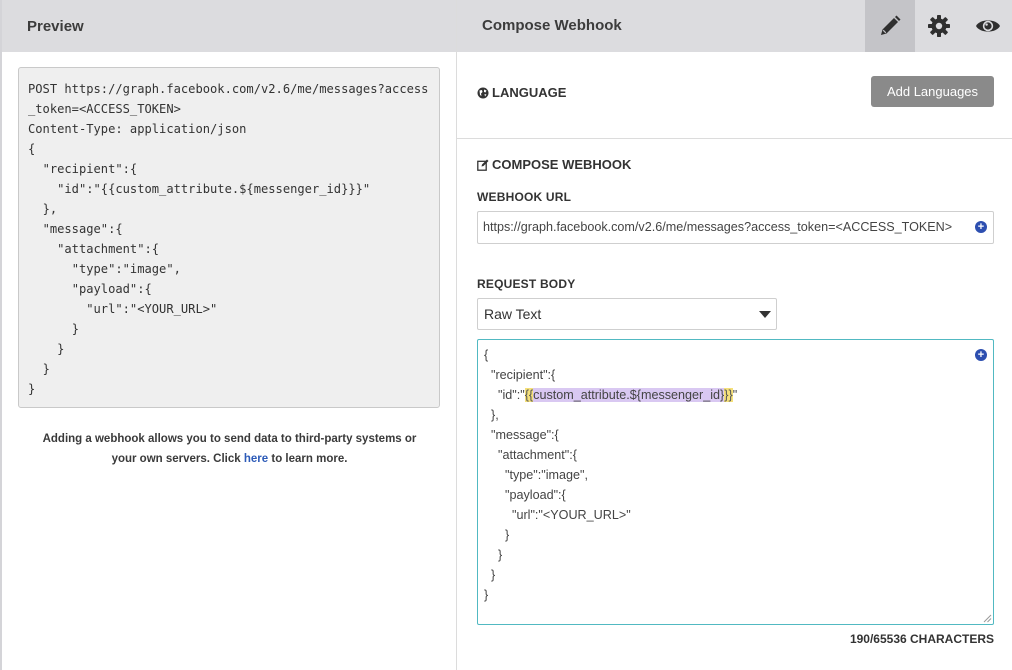 Image resolution: width=1012 pixels, height=670 pixels. What do you see at coordinates (987, 618) in the screenshot?
I see `resize-handle-icon` at bounding box center [987, 618].